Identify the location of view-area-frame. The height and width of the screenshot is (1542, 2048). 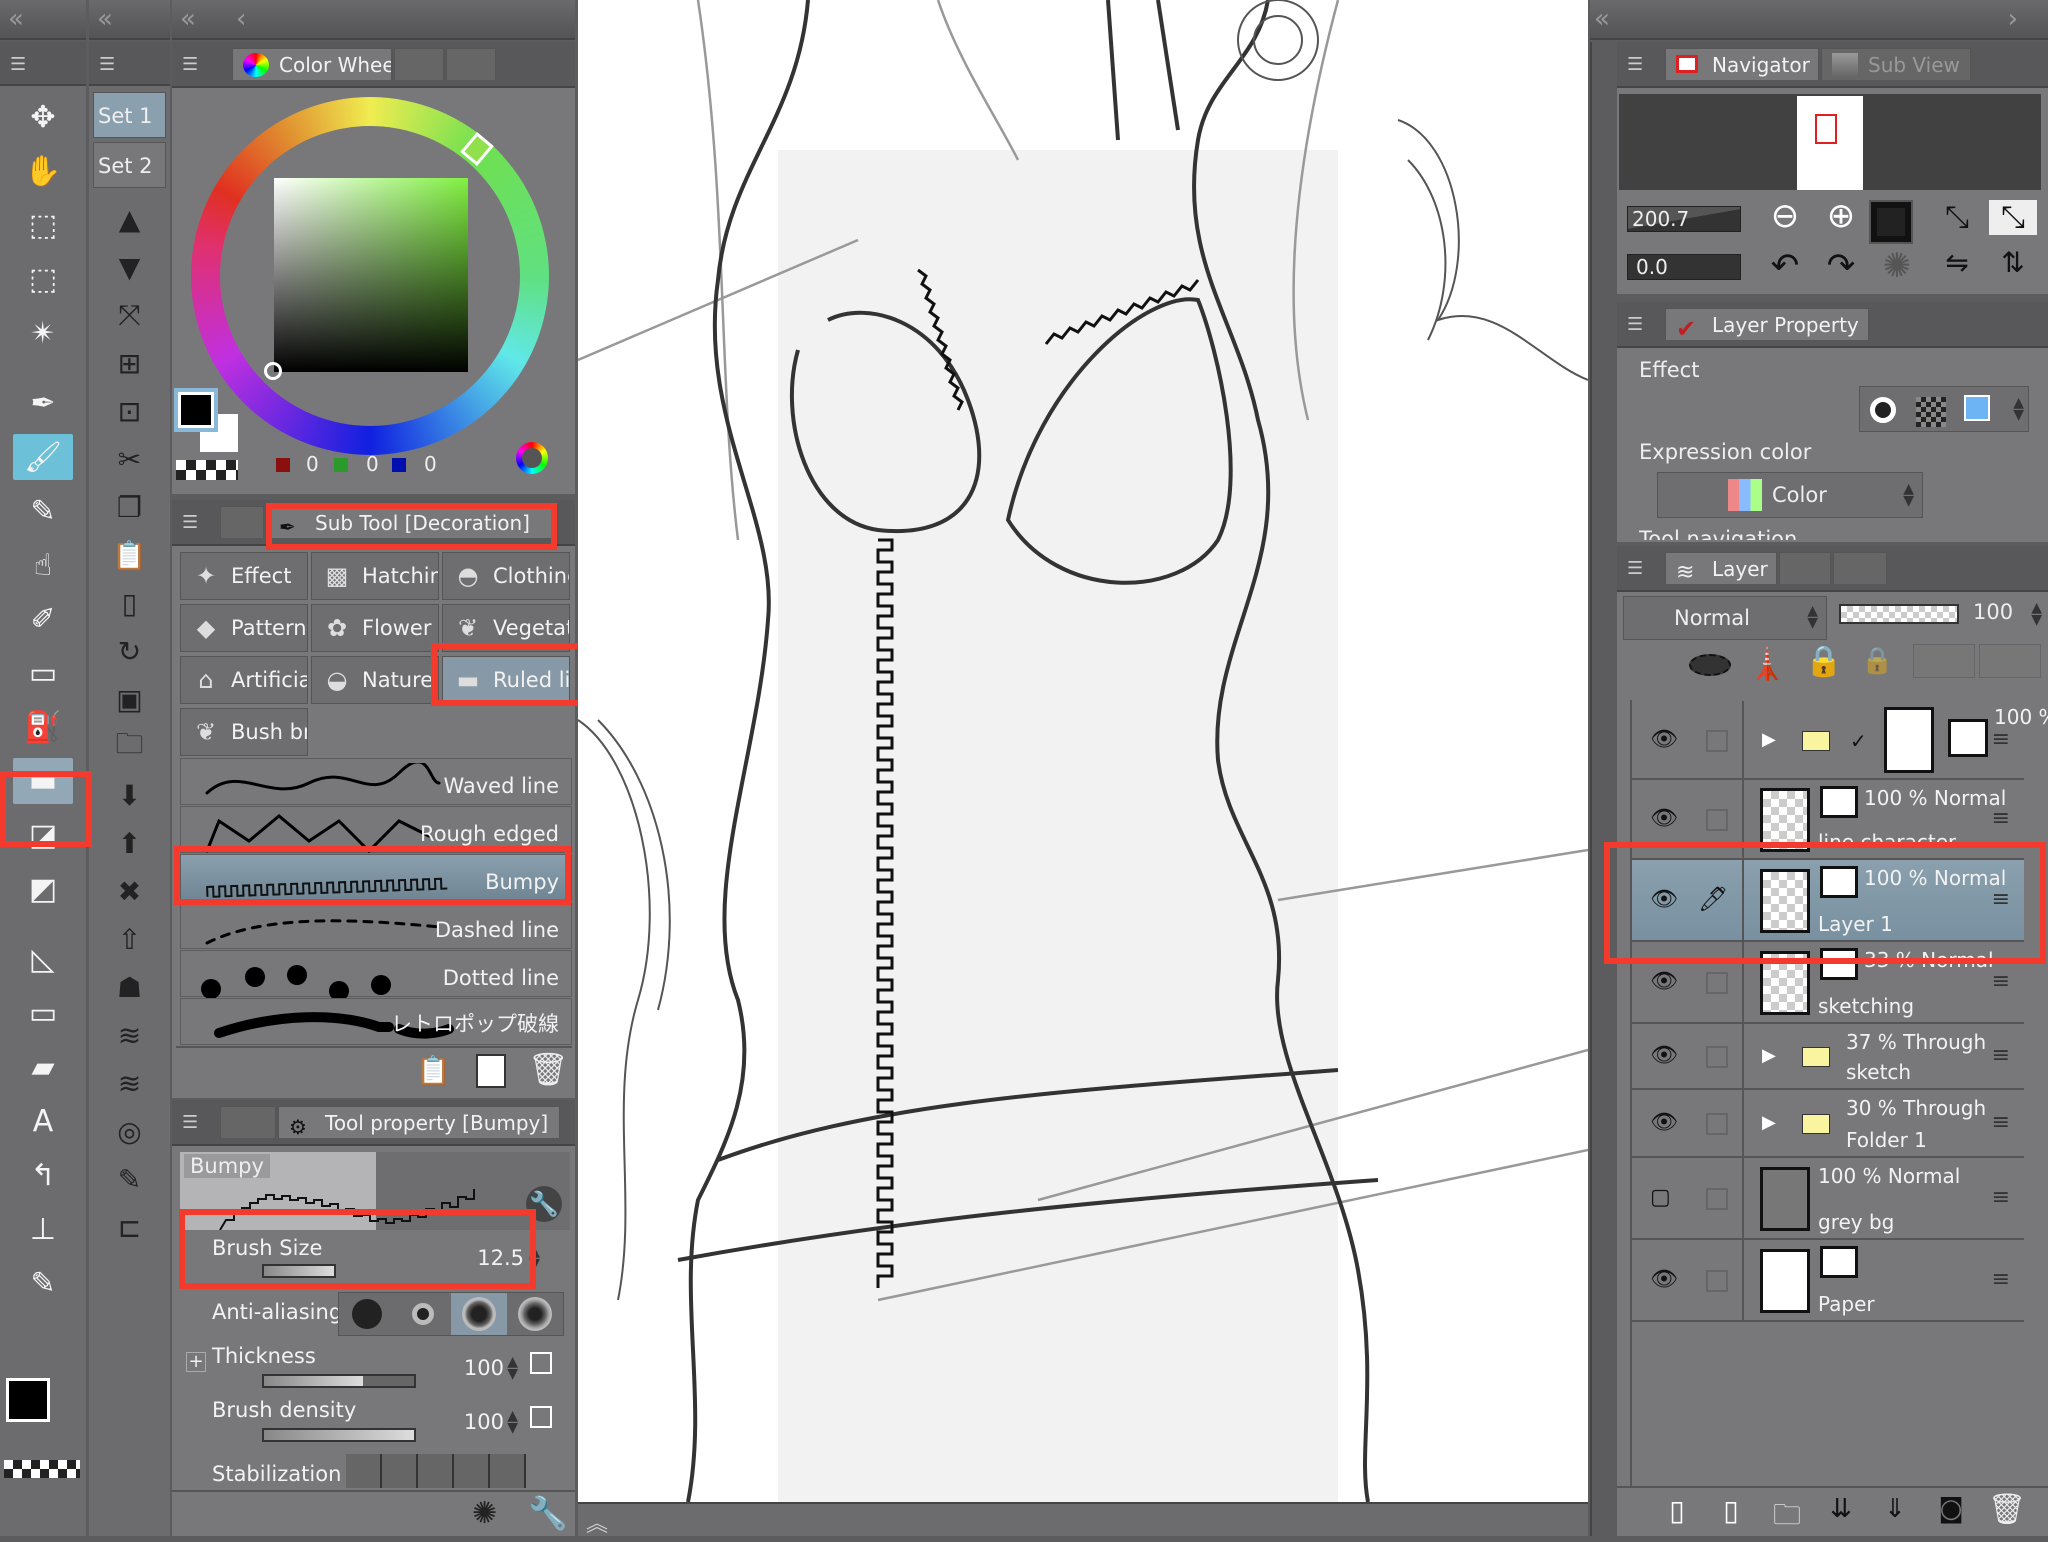
(1826, 129).